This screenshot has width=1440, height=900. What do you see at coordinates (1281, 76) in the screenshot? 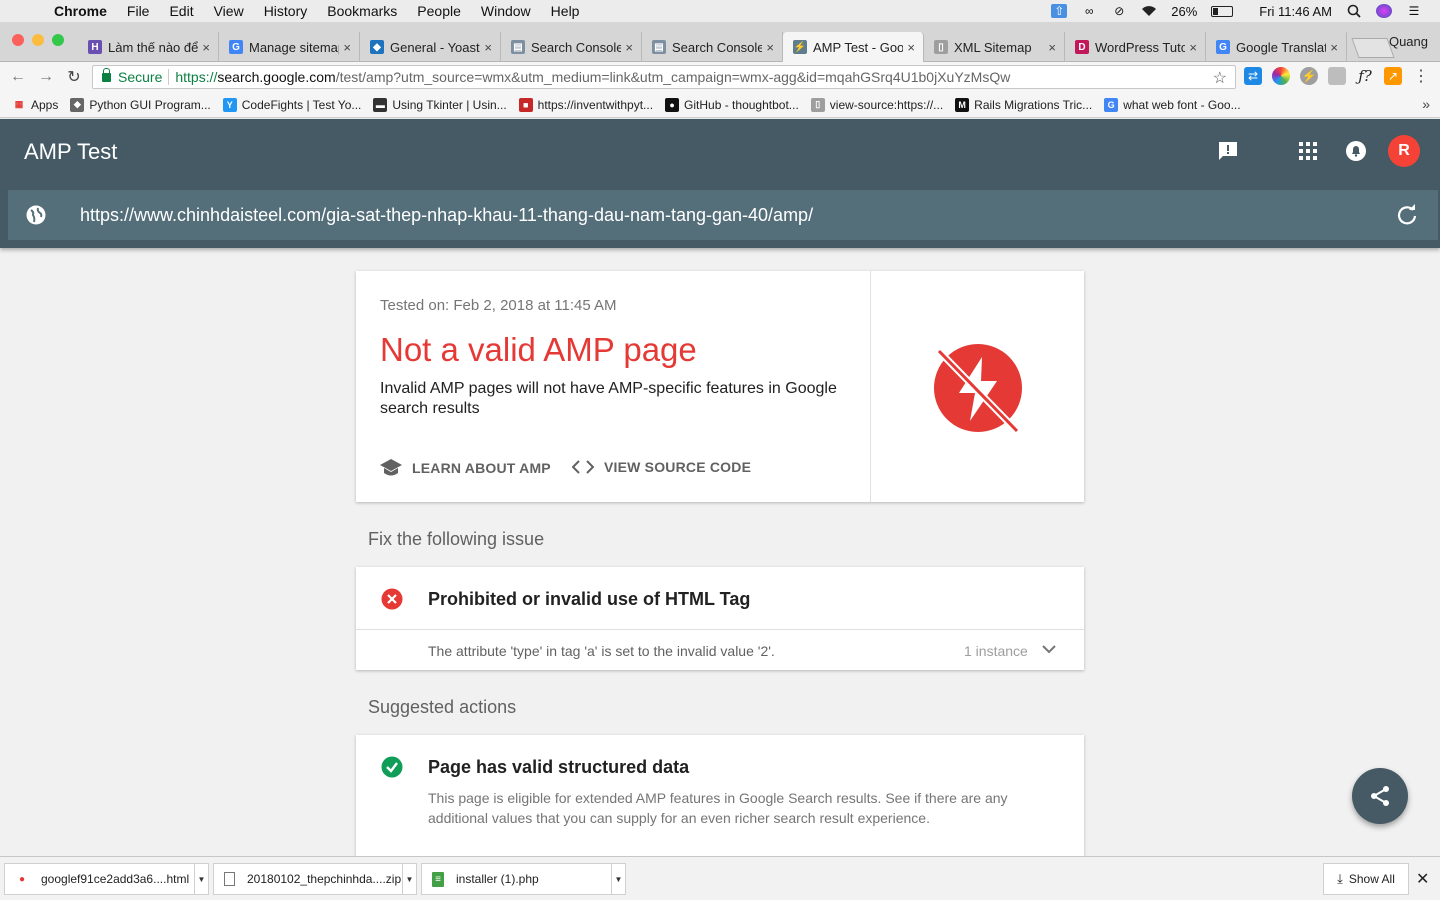
I see `color-picker-extension-icon` at bounding box center [1281, 76].